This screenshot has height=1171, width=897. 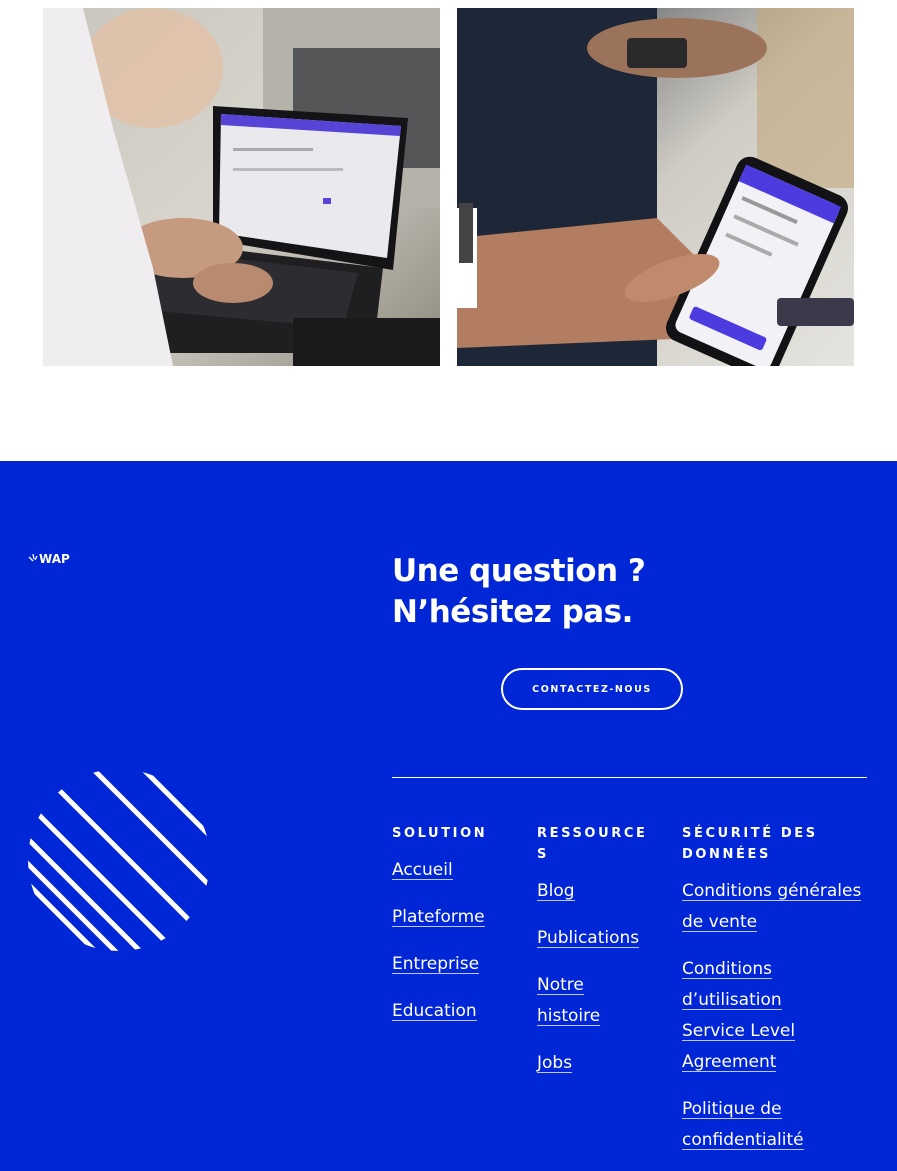 I want to click on headline-line-2: N’hésitez pas., so click(x=512, y=612).